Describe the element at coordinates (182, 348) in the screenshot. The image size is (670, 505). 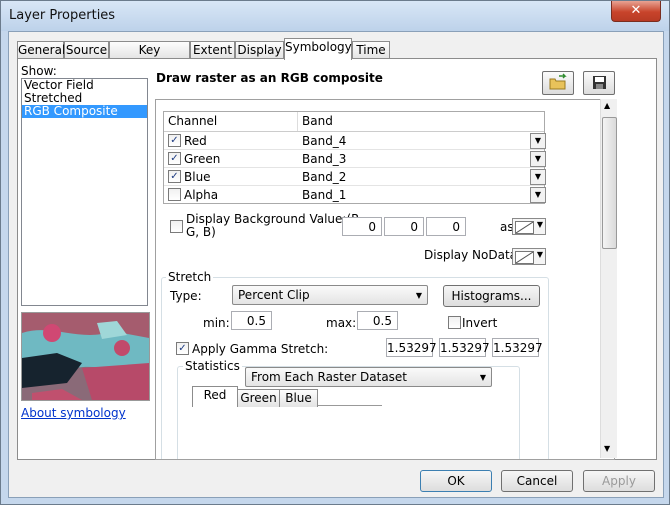
I see `gamma-stretch-checkbox: ✓` at that location.